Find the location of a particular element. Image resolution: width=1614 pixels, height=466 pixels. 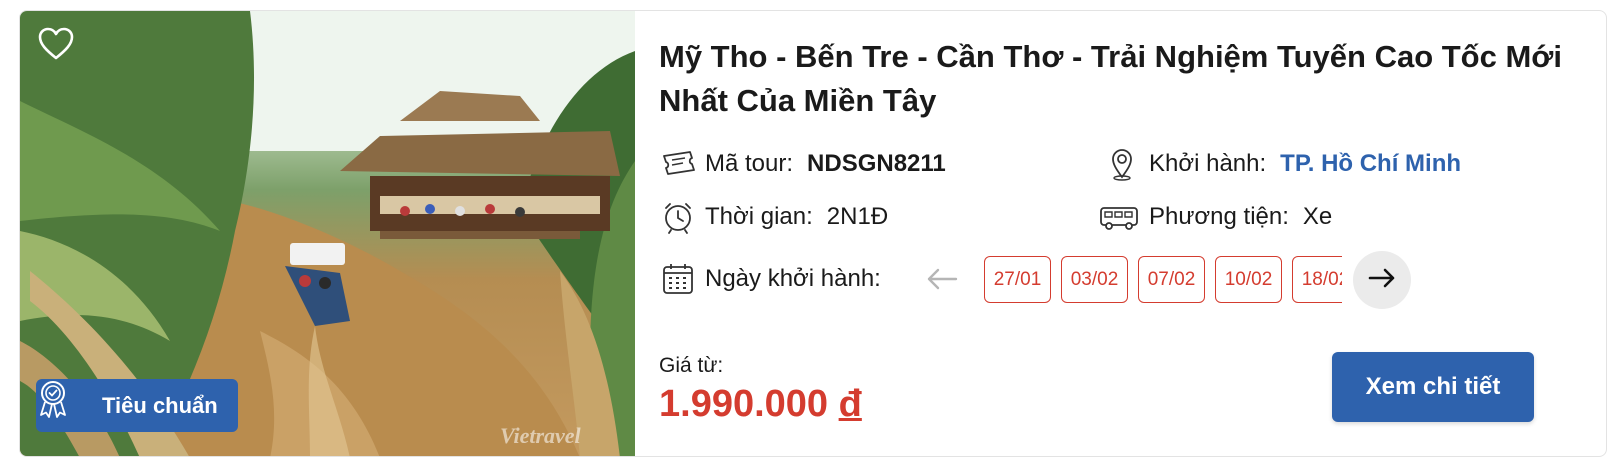

bus-icon is located at coordinates (1119, 217).